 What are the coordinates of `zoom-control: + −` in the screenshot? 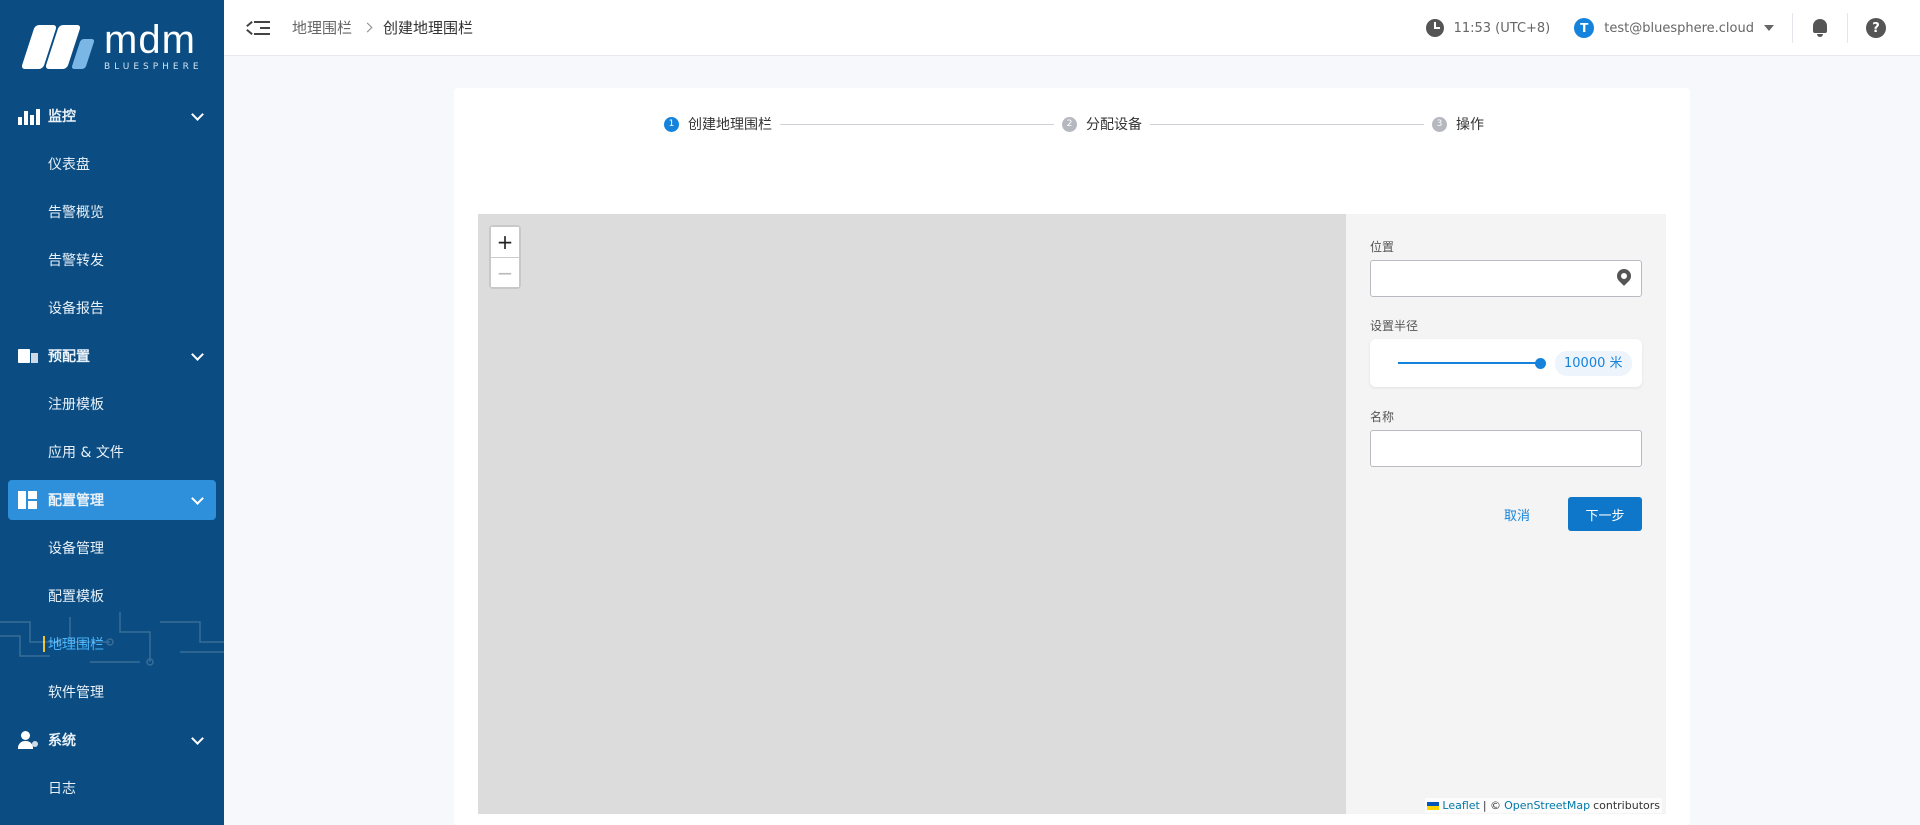 It's located at (505, 257).